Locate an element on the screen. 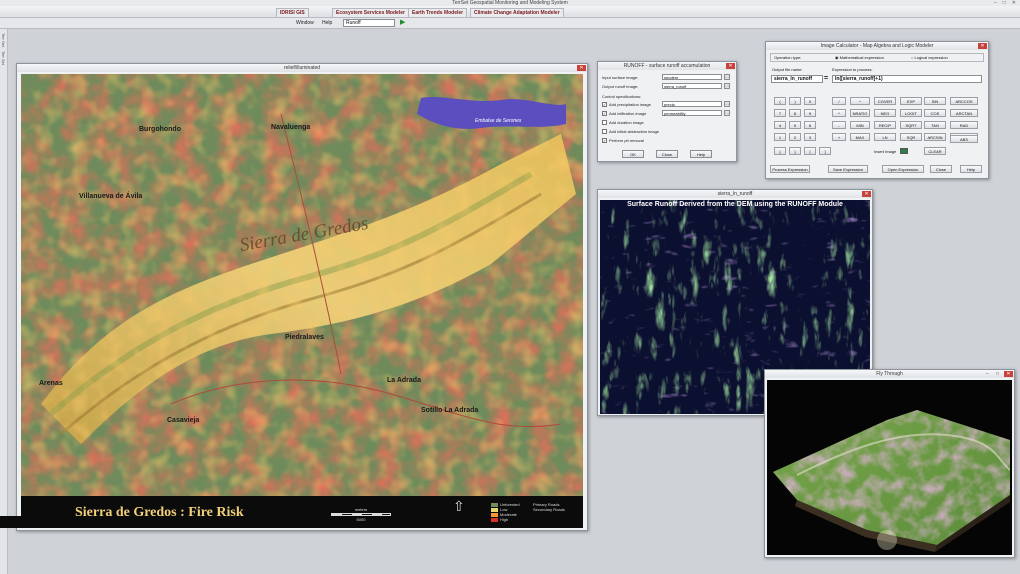 The height and width of the screenshot is (574, 1020). calc-key: ARCTAN is located at coordinates (964, 113).